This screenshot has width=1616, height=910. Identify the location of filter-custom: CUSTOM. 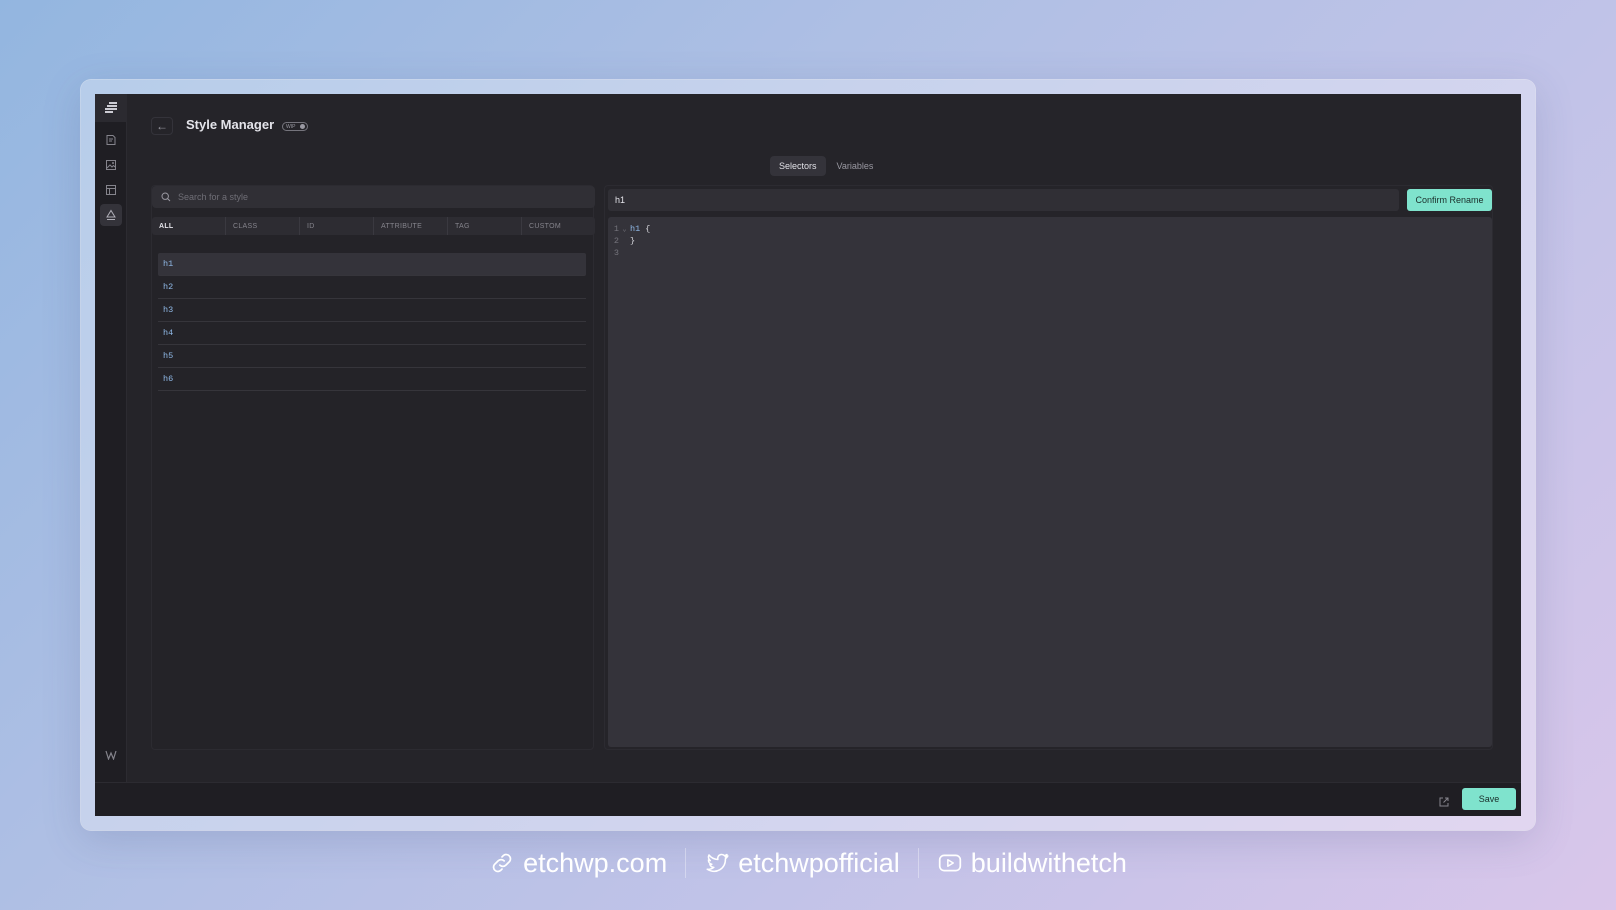
(558, 226).